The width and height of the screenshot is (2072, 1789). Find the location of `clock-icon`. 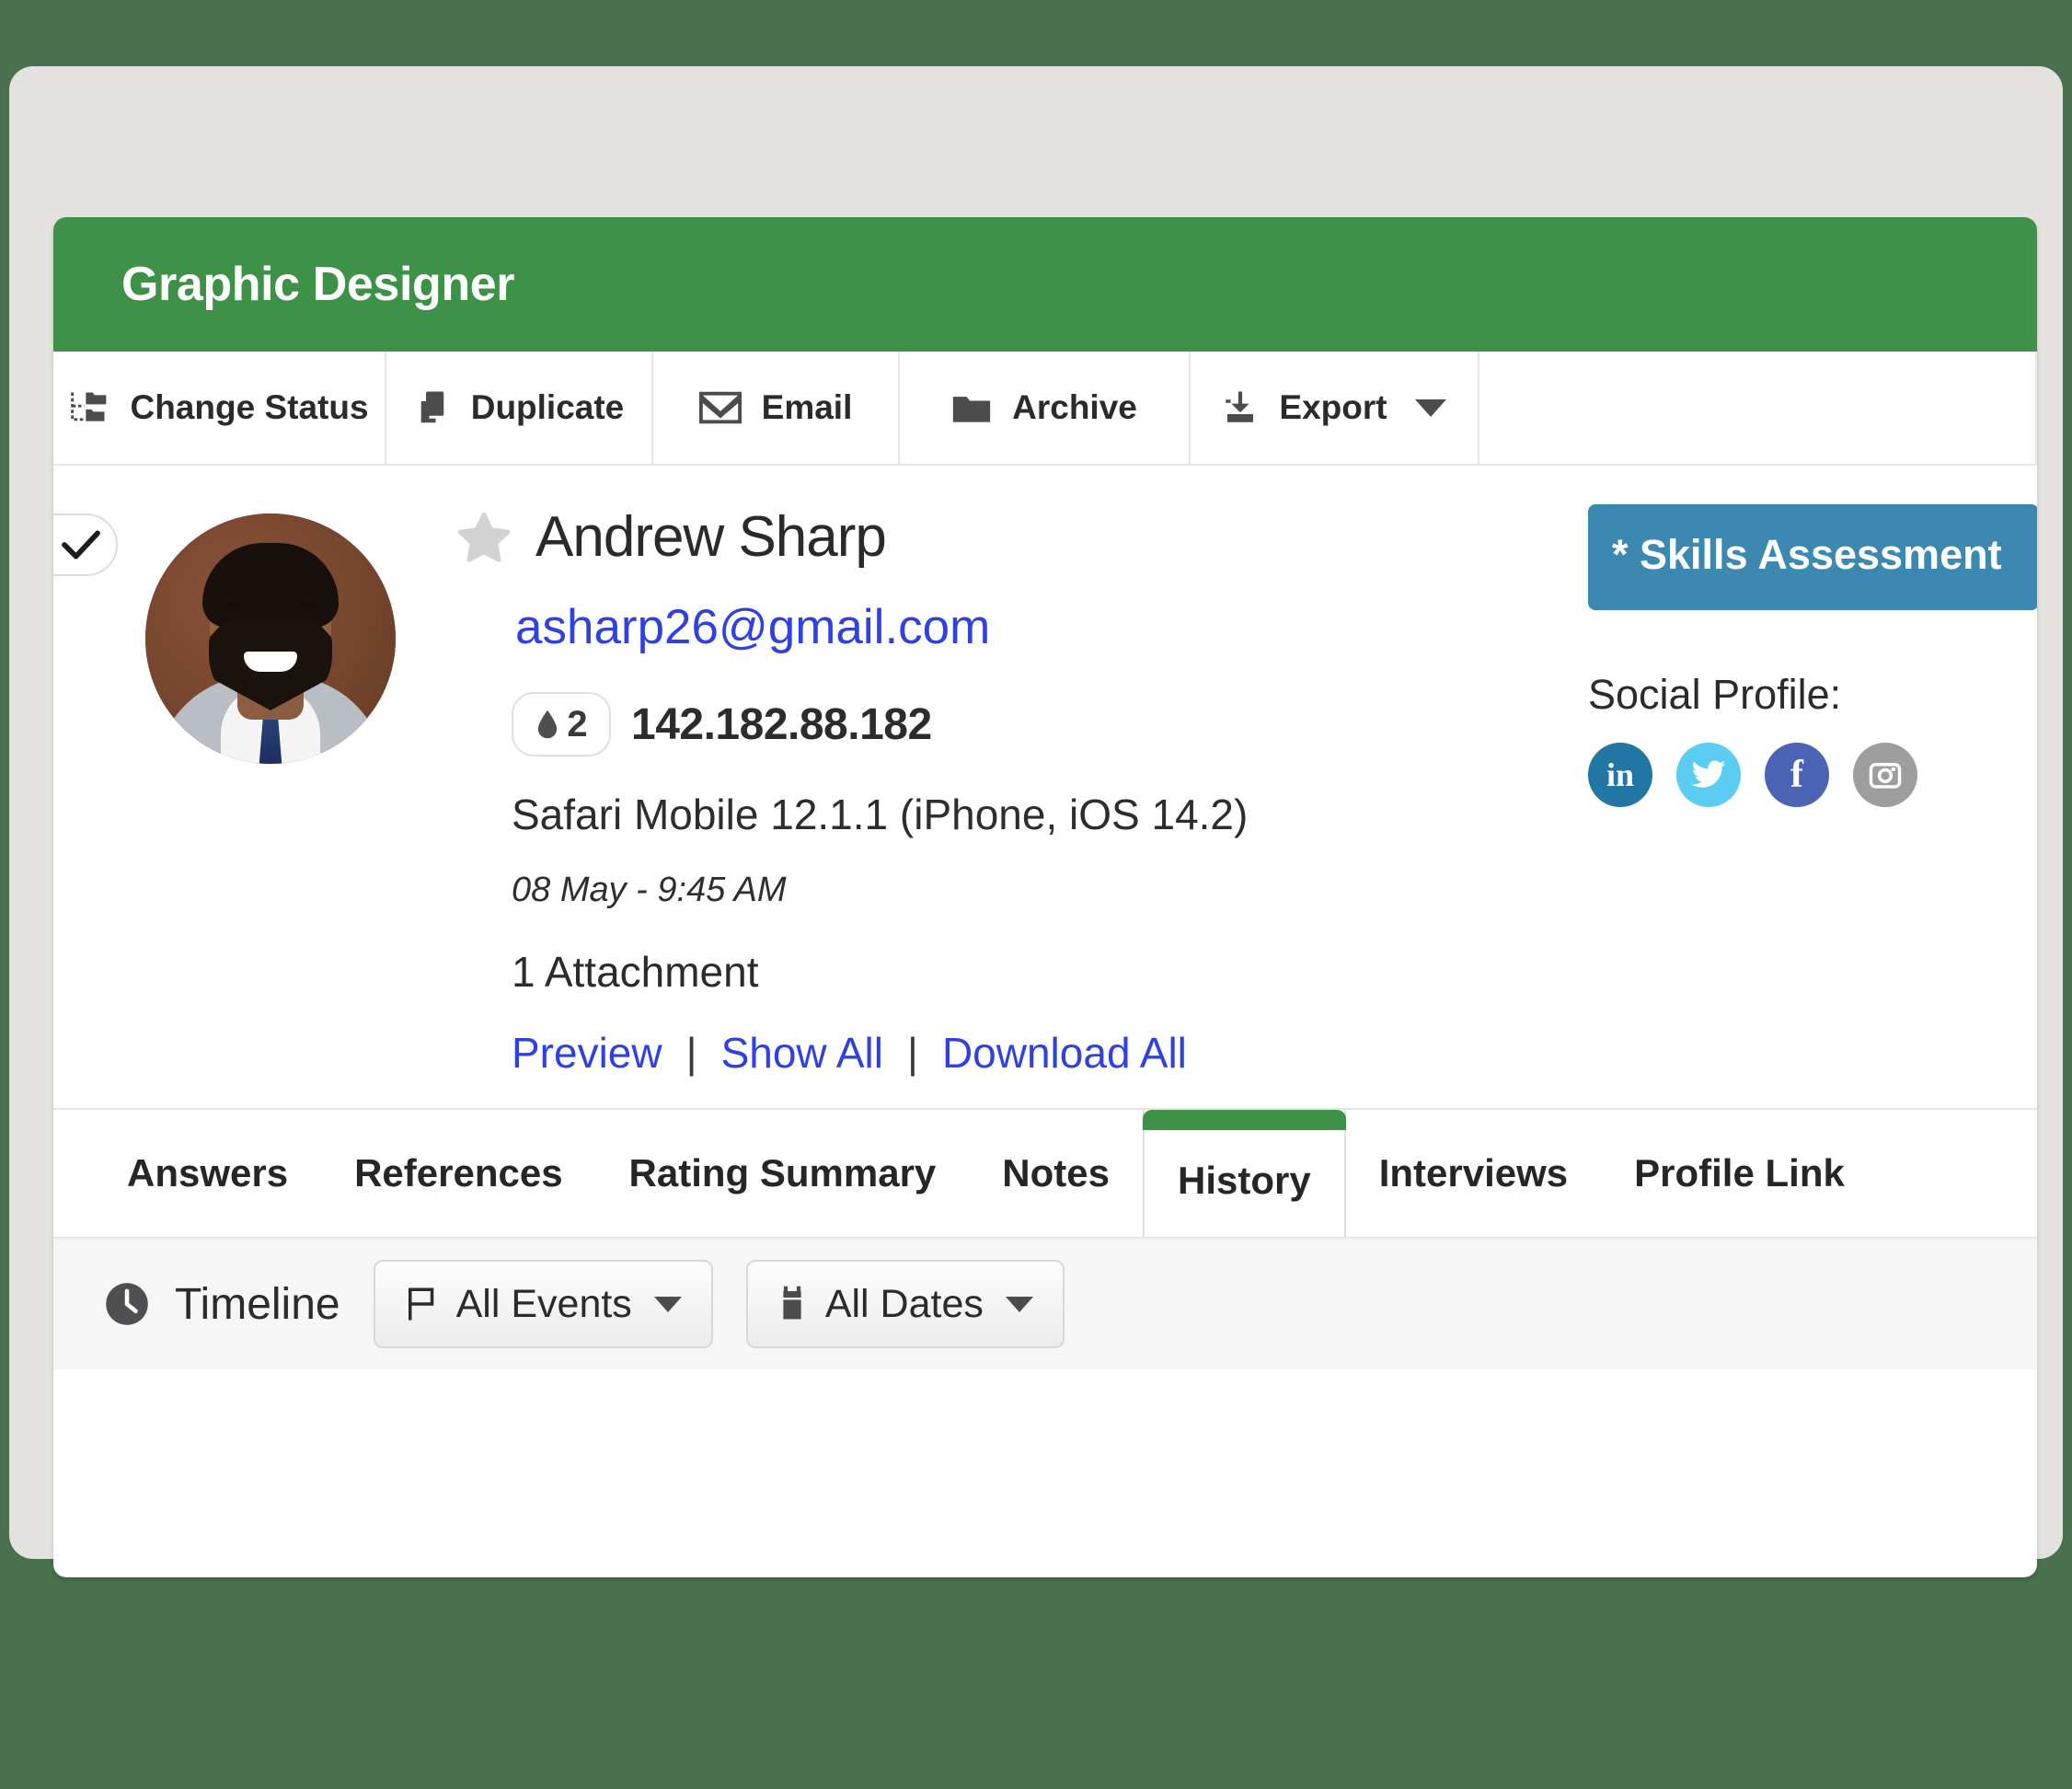

clock-icon is located at coordinates (127, 1304).